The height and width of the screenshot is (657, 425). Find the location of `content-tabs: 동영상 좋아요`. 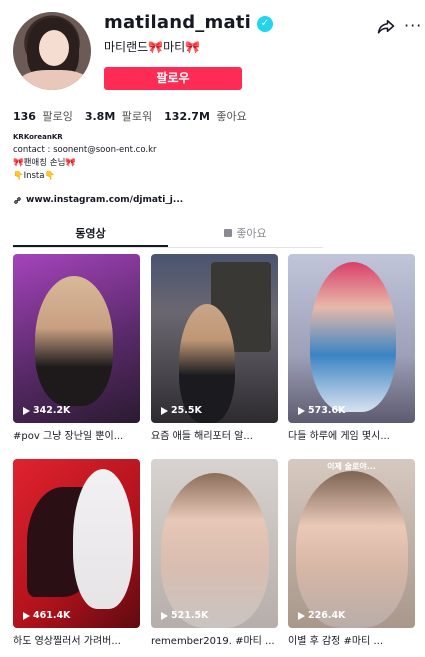

content-tabs: 동영상 좋아요 is located at coordinates (168, 235).